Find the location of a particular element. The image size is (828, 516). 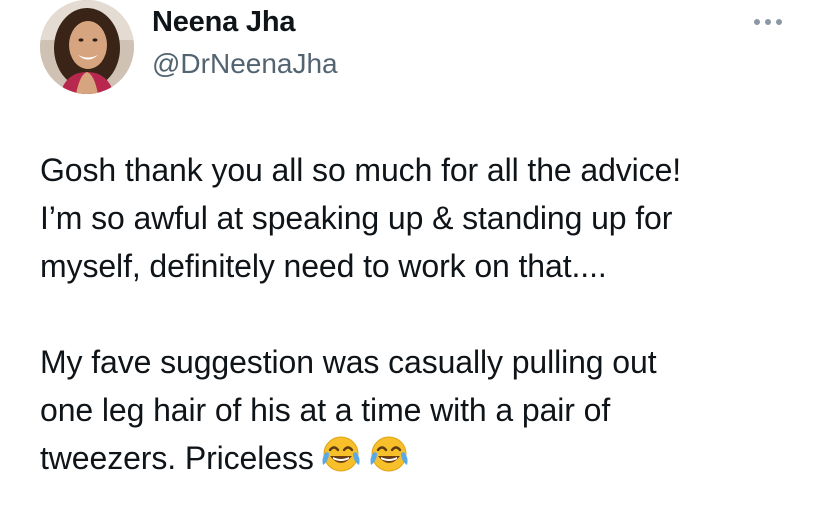

profile-photo-icon is located at coordinates (87, 47).